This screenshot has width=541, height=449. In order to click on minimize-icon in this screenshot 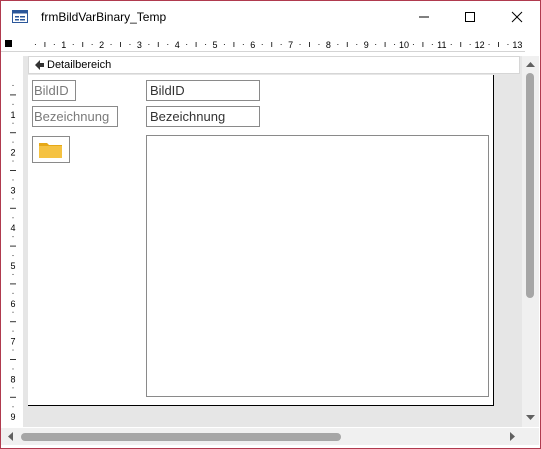, I will do `click(424, 17)`.